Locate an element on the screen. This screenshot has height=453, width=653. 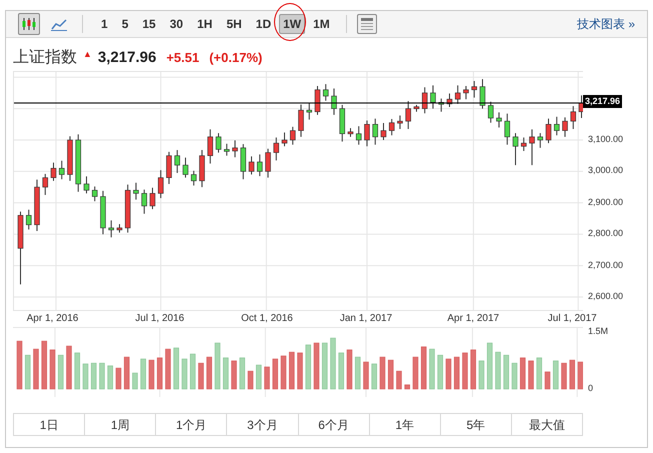
interval-button: 5H is located at coordinates (234, 24).